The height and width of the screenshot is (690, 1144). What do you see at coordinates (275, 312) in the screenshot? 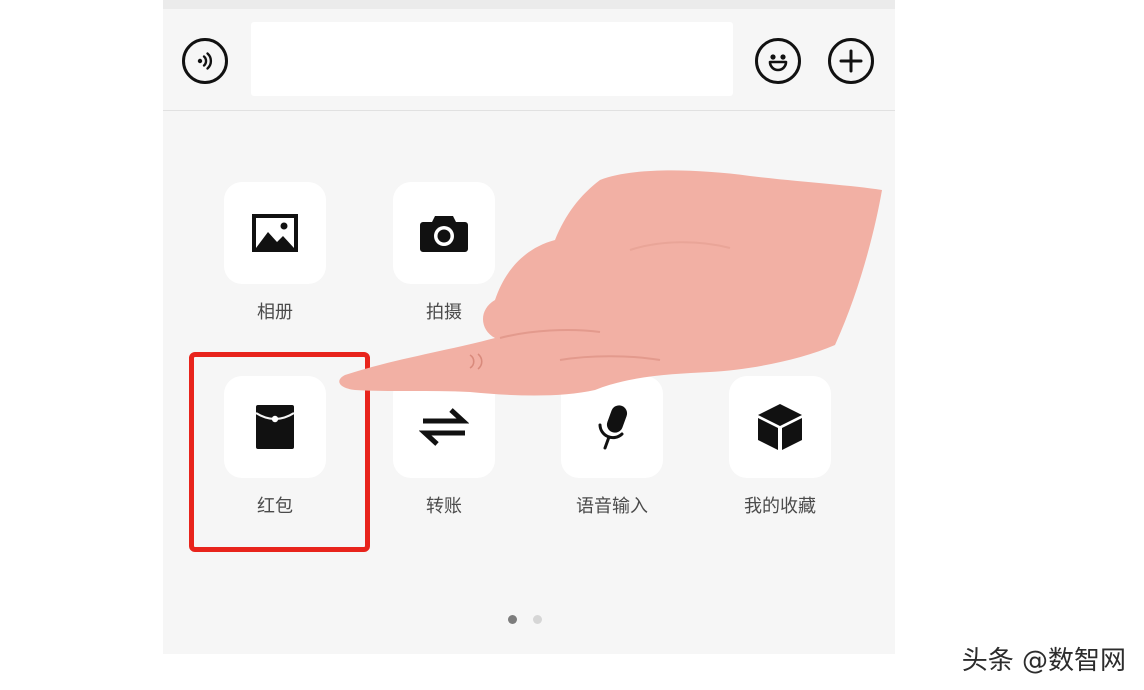
I see `album-label: 相册` at bounding box center [275, 312].